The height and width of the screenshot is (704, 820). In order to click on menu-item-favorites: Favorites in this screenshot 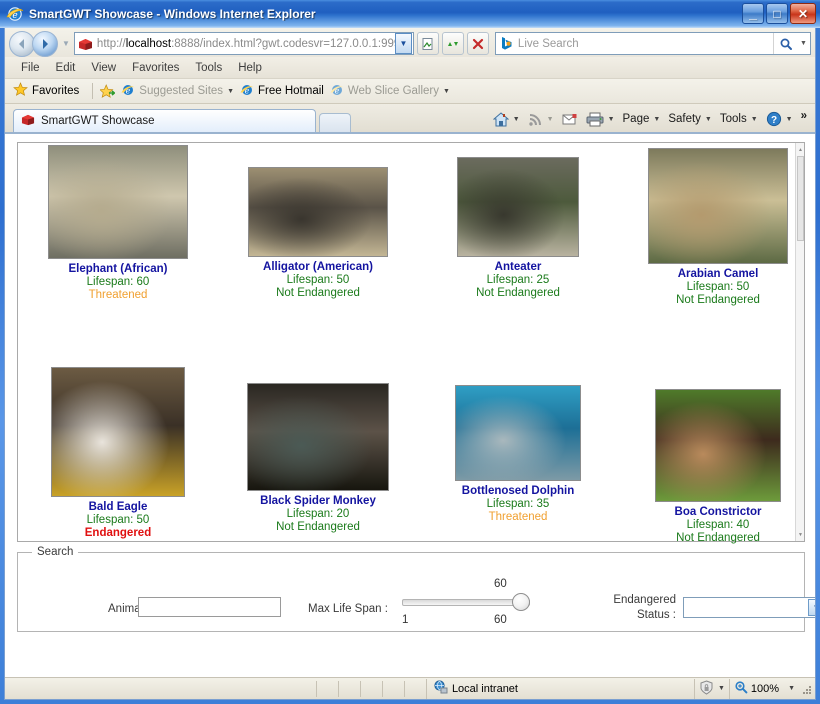, I will do `click(155, 68)`.